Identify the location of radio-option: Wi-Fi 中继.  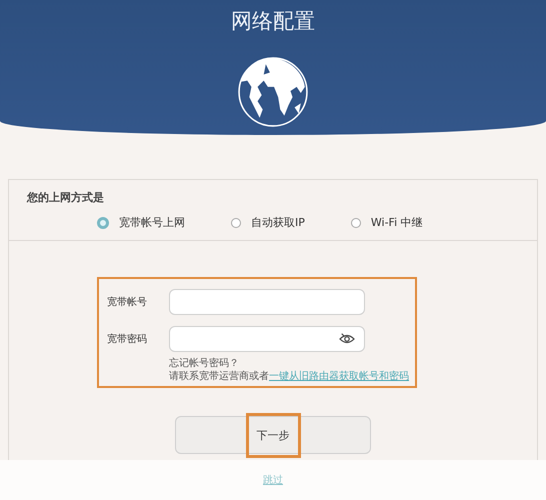
(386, 222).